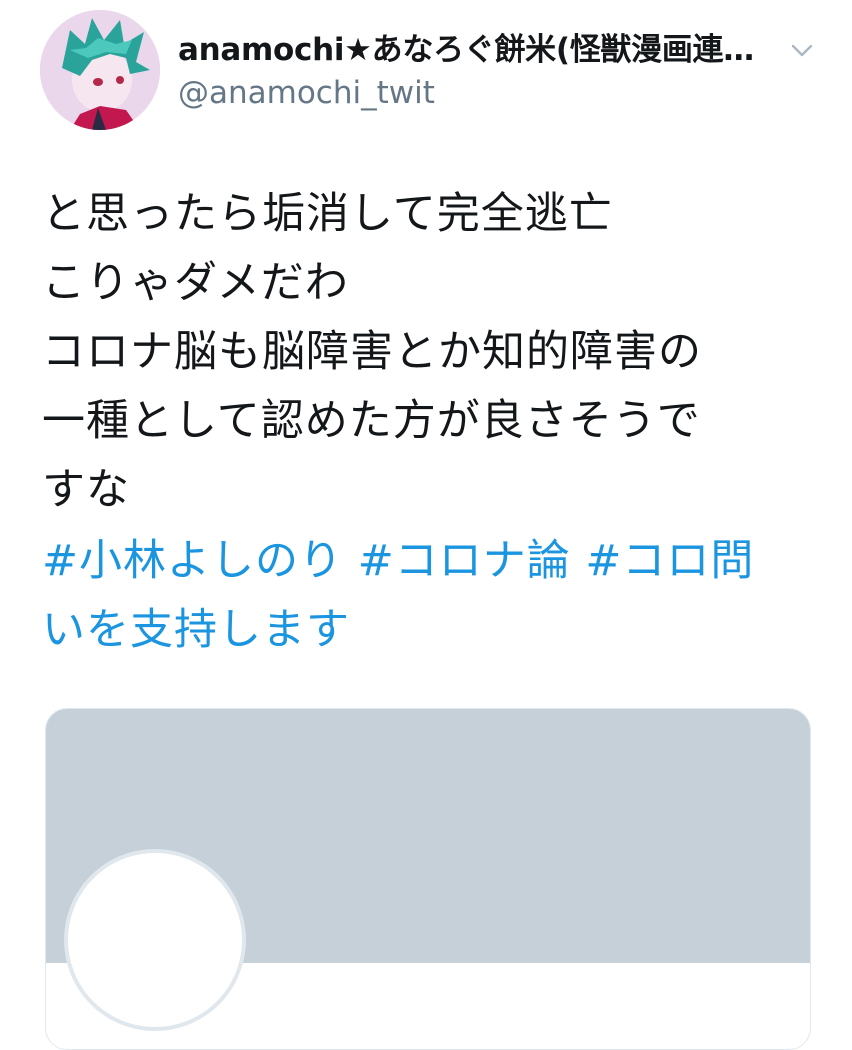 Image resolution: width=852 pixels, height=1050 pixels. I want to click on tweet-text-line: と思ったら垢消して完全逃亡, so click(327, 214).